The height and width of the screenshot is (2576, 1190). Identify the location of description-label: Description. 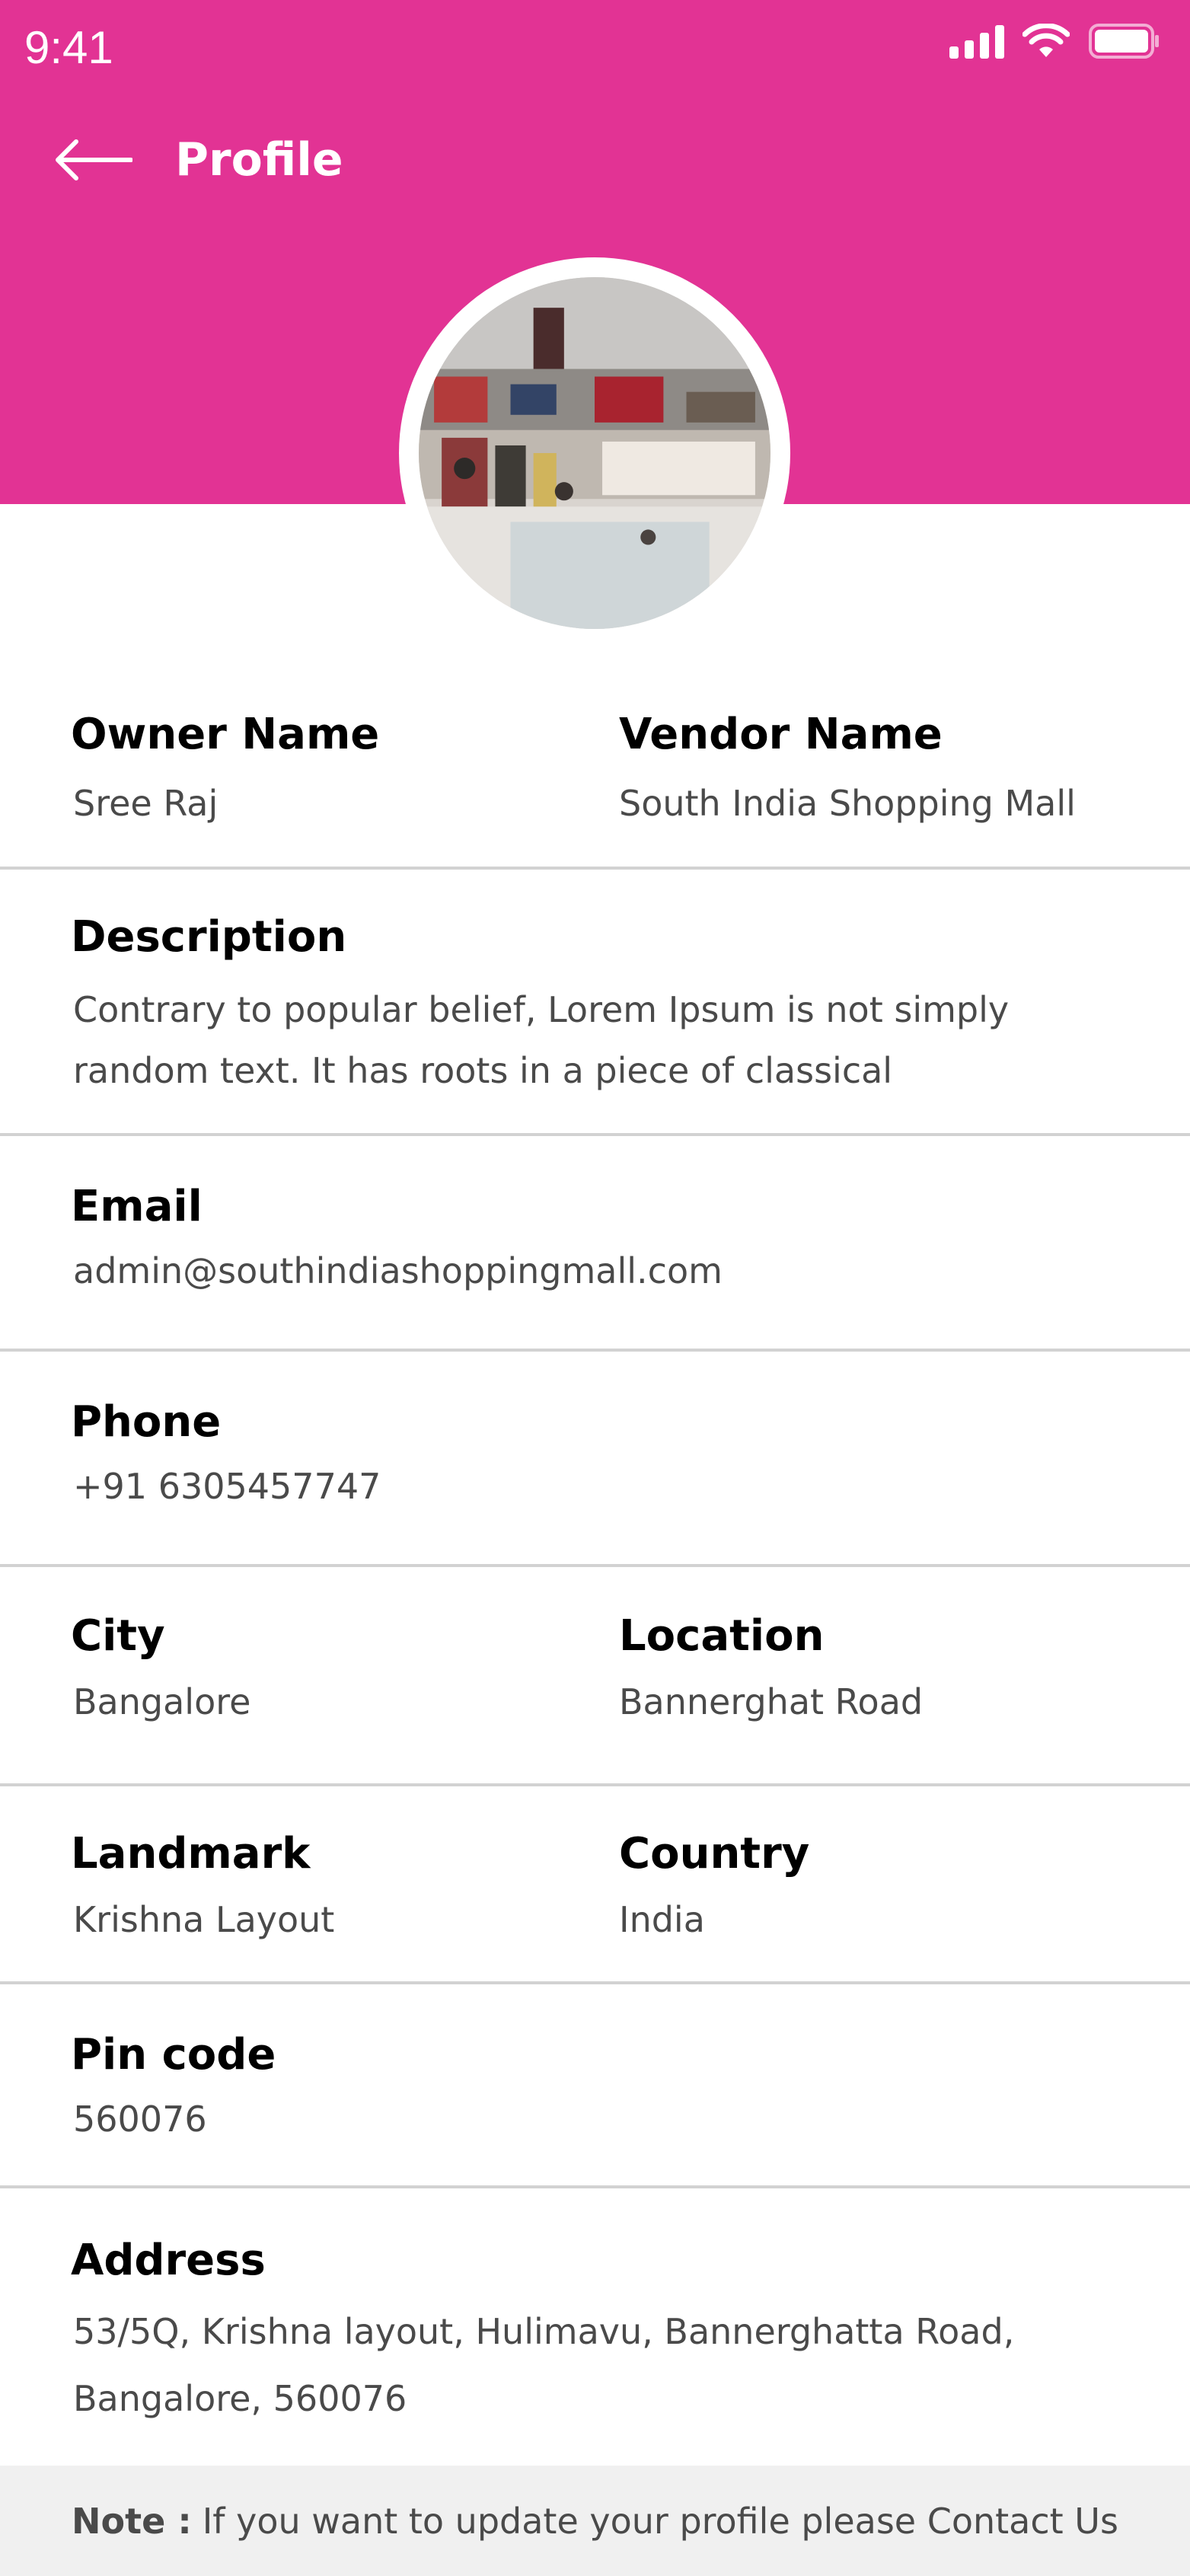
(209, 937).